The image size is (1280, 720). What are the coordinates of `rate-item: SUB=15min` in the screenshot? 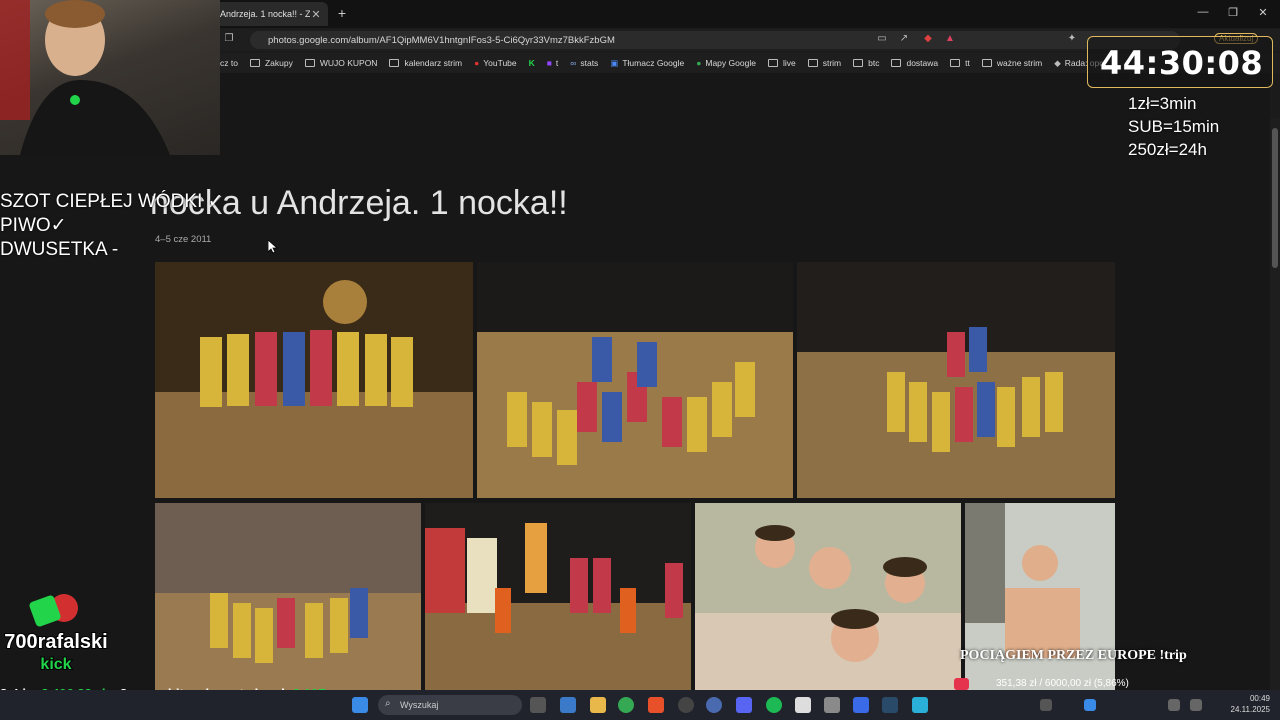 It's located at (1174, 126).